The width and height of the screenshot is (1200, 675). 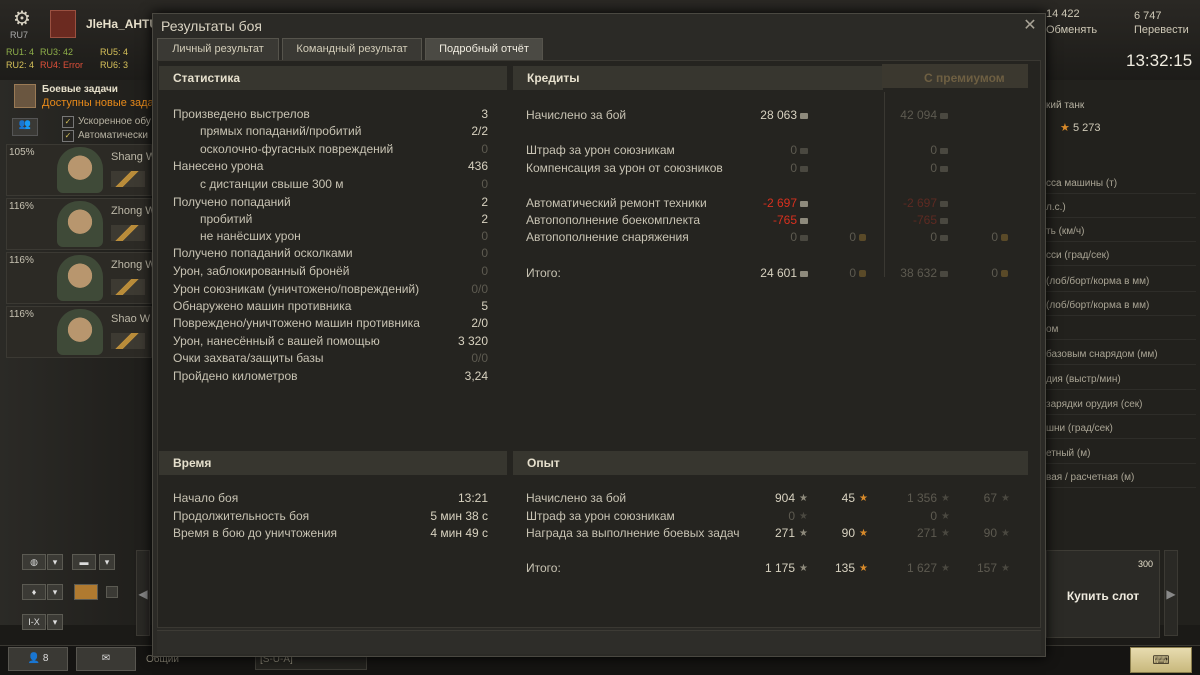 What do you see at coordinates (791, 533) in the screenshot?
I see `xp-value: 271 ★` at bounding box center [791, 533].